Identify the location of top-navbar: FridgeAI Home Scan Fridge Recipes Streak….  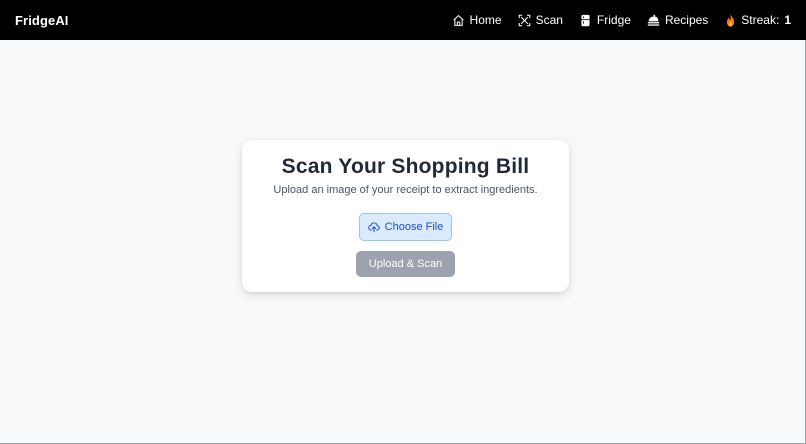
(403, 20).